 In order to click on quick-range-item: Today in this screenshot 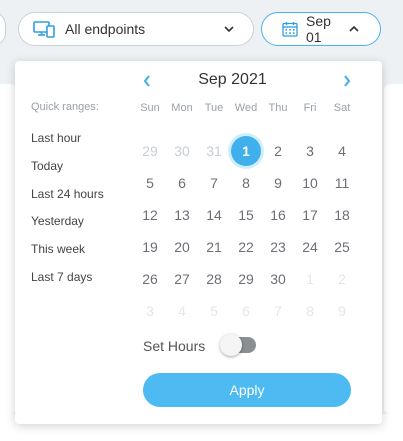, I will do `click(47, 166)`.